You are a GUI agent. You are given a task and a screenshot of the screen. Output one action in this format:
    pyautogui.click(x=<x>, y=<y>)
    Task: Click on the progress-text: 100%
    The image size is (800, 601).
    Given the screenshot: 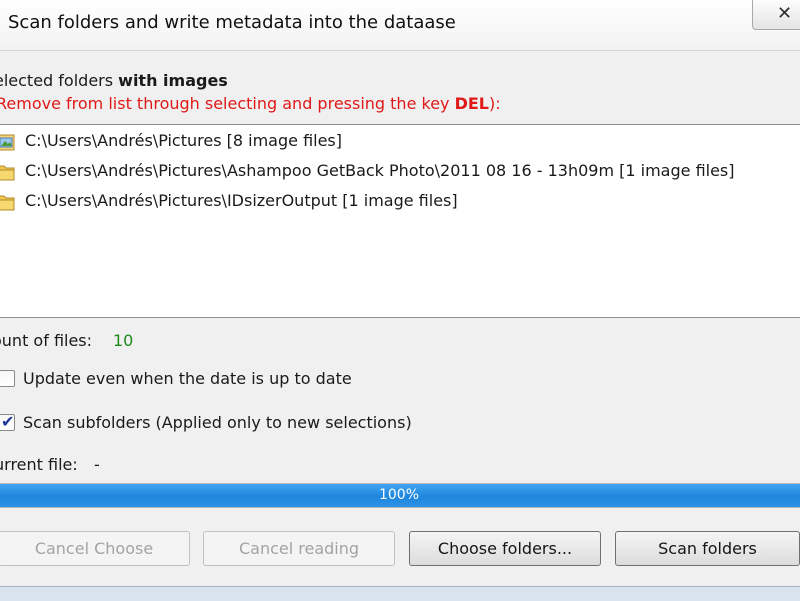 What is the action you would take?
    pyautogui.click(x=399, y=495)
    